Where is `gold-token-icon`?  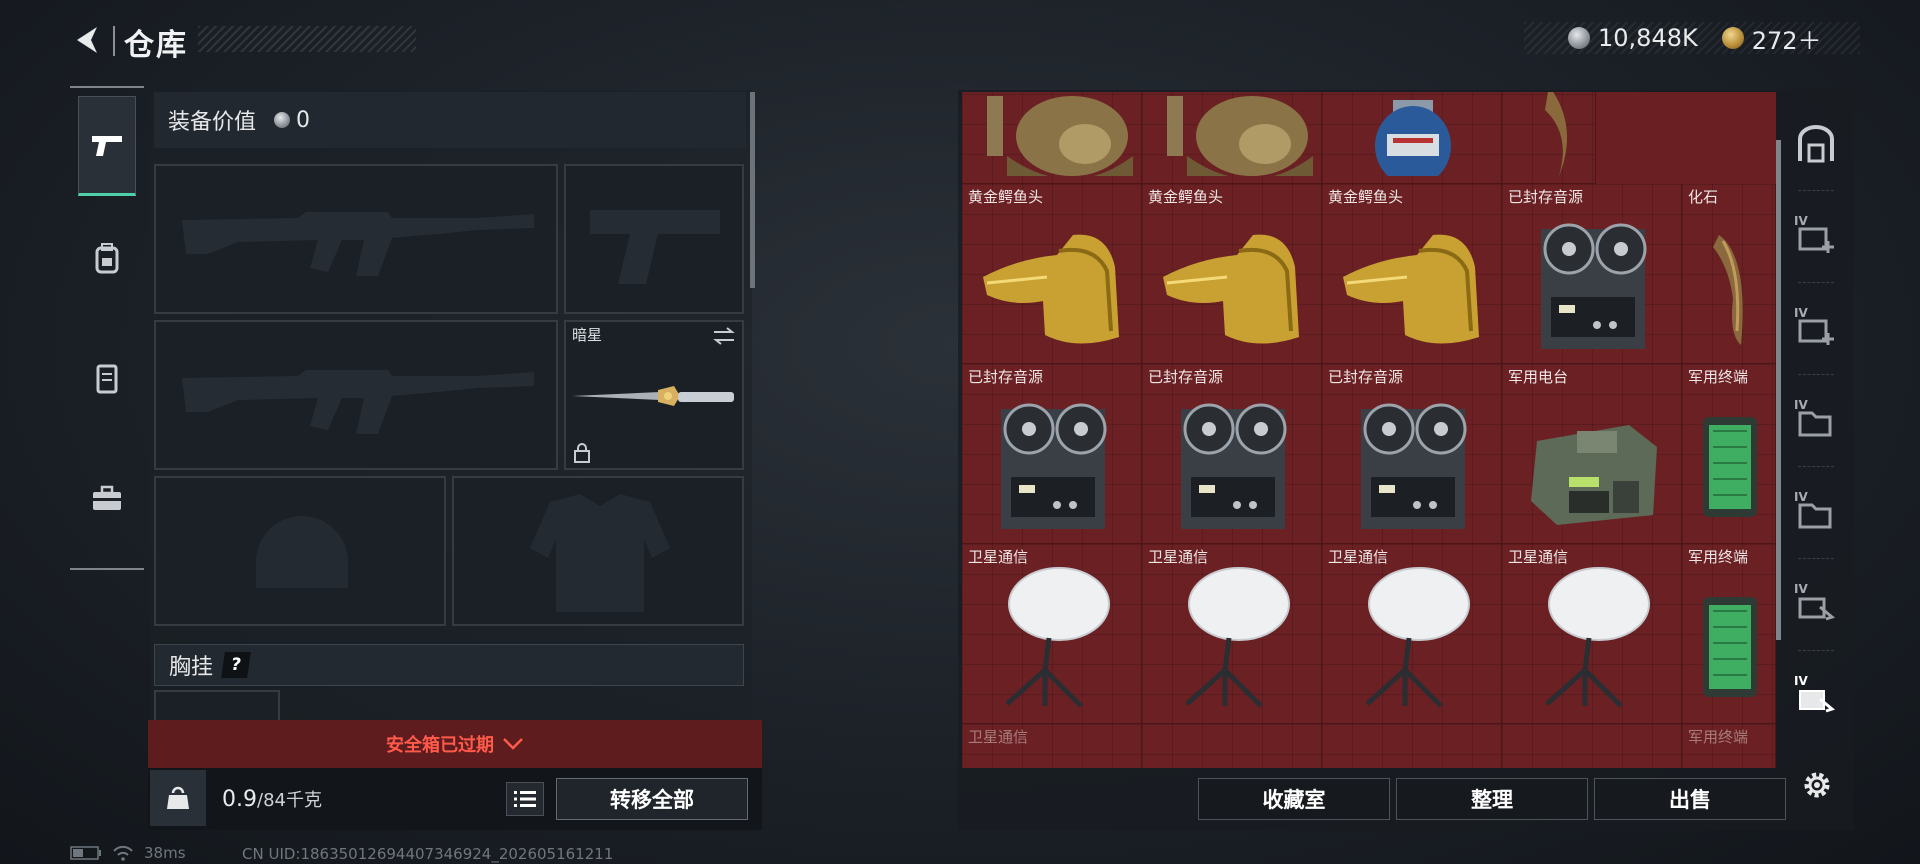
gold-token-icon is located at coordinates (1732, 38).